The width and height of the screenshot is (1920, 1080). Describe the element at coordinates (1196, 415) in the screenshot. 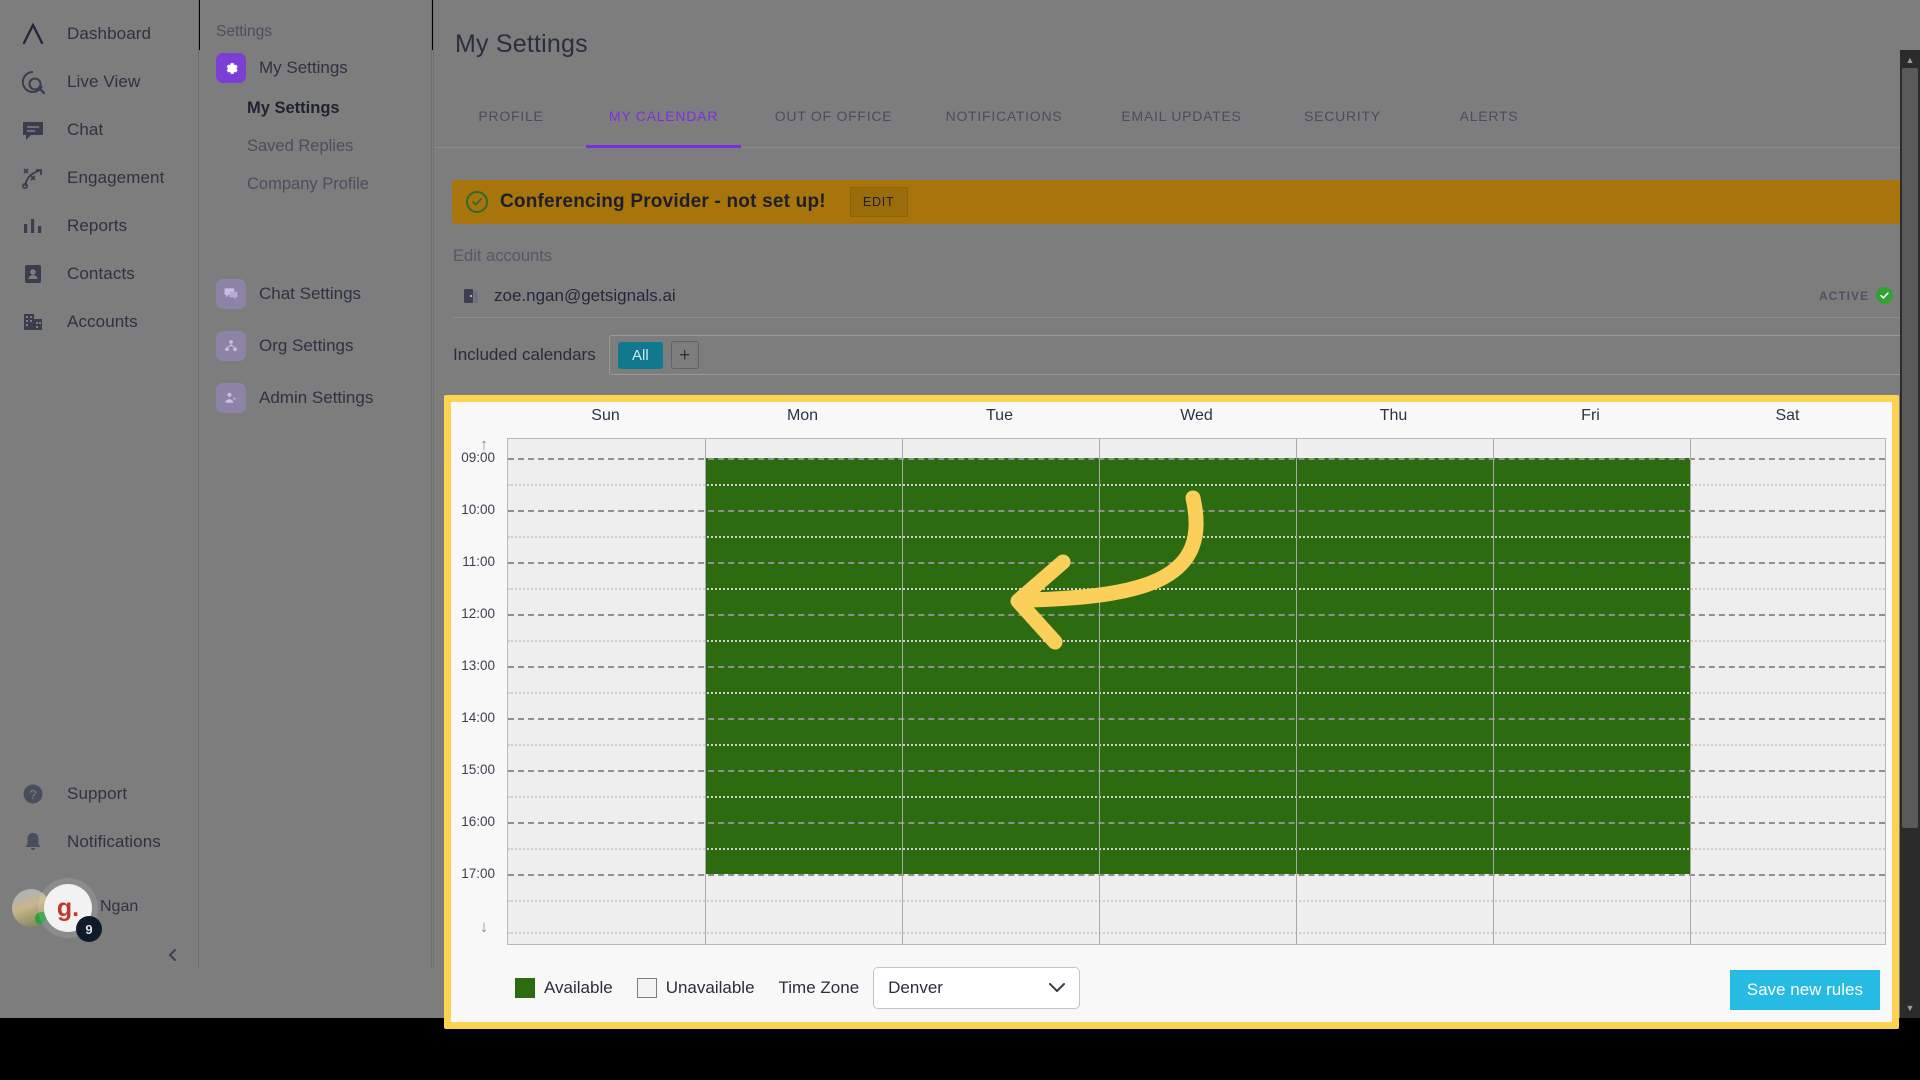

I see `day-header-wed: Wed` at that location.